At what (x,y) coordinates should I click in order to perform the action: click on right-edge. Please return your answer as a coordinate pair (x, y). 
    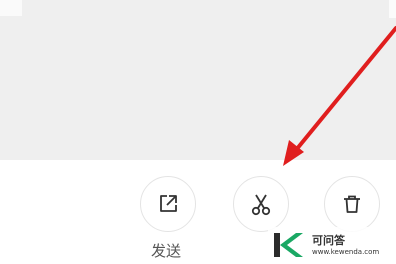
    Looking at the image, I should click on (392, 9).